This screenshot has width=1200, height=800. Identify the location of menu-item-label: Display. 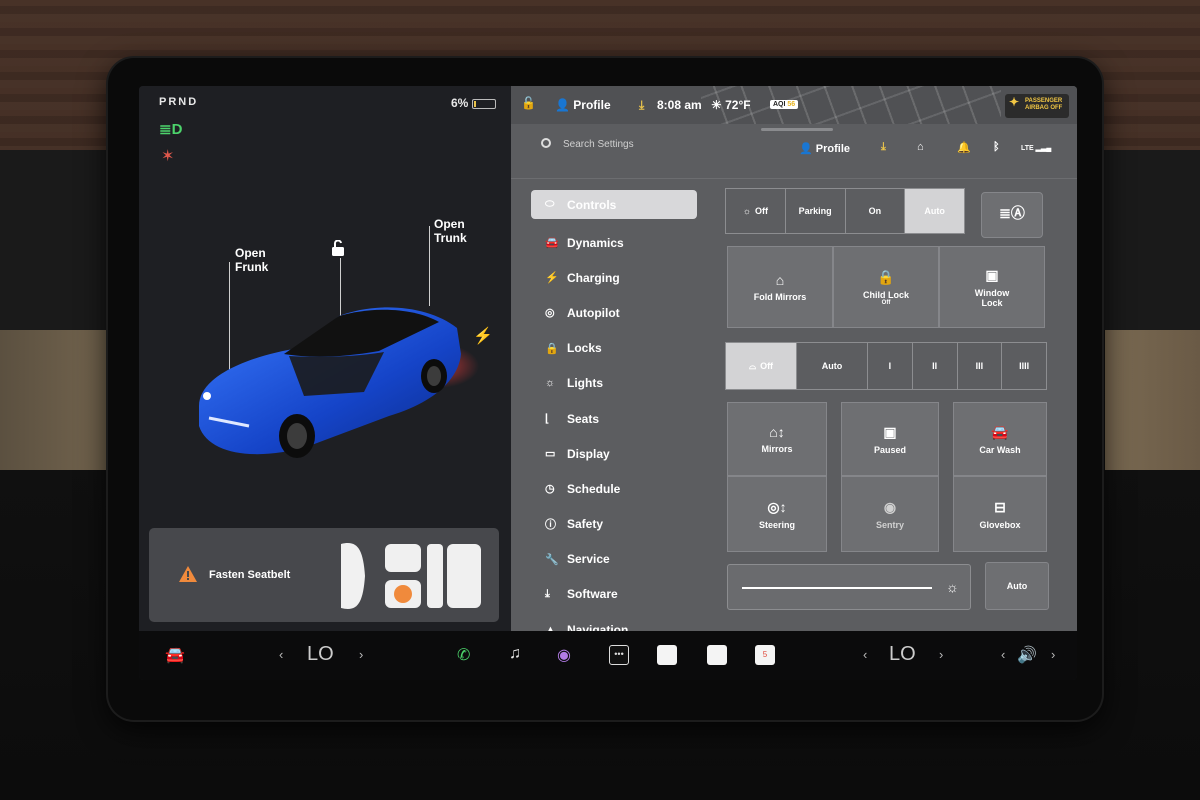
(588, 453).